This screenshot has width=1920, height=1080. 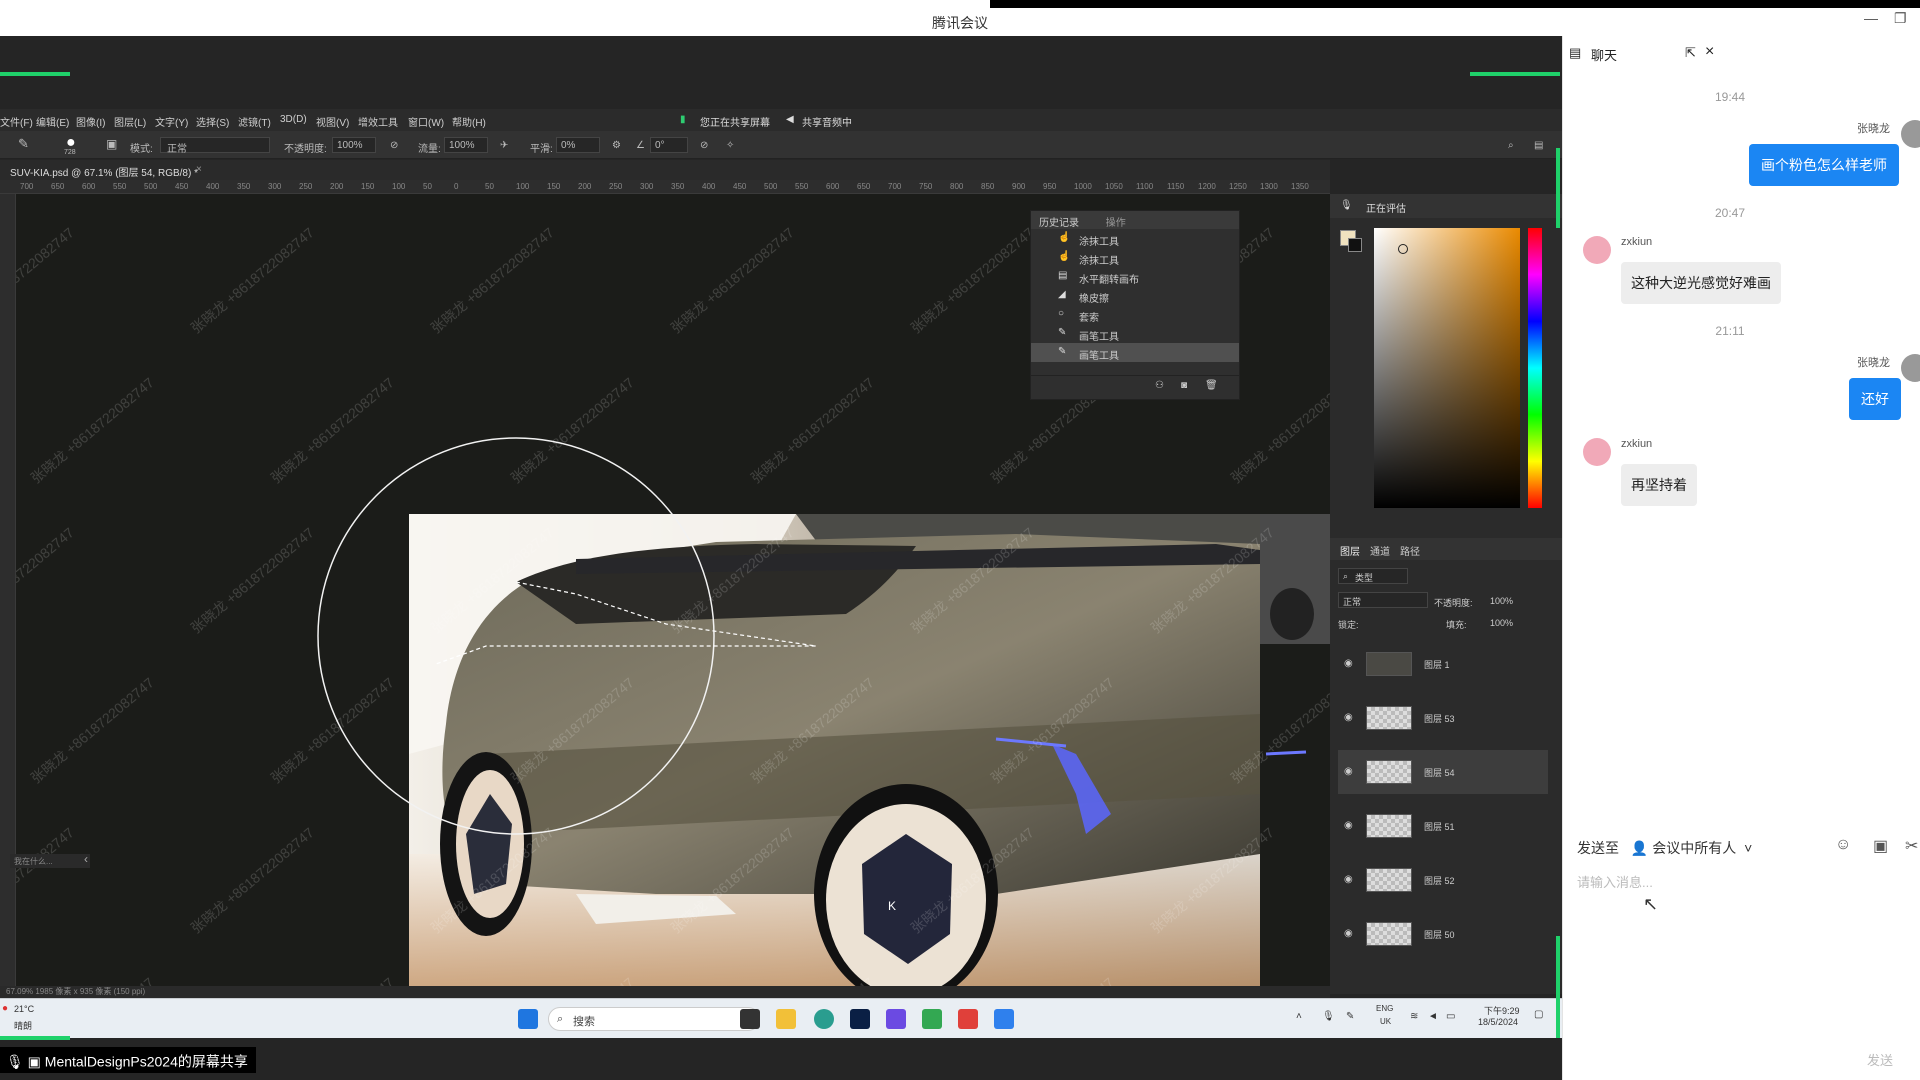 What do you see at coordinates (1511, 145) in the screenshot?
I see `search-icon: ⌕` at bounding box center [1511, 145].